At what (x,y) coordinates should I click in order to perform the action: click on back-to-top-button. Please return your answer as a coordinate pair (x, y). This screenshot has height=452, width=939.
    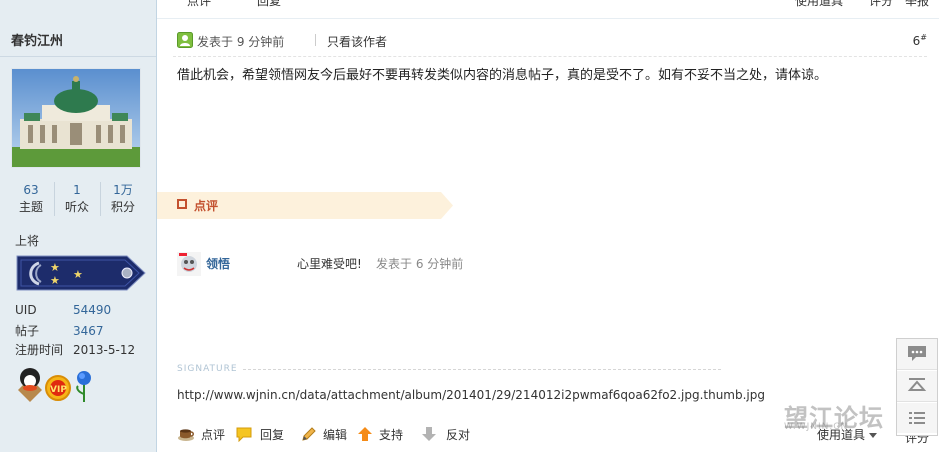
    Looking at the image, I should click on (917, 386).